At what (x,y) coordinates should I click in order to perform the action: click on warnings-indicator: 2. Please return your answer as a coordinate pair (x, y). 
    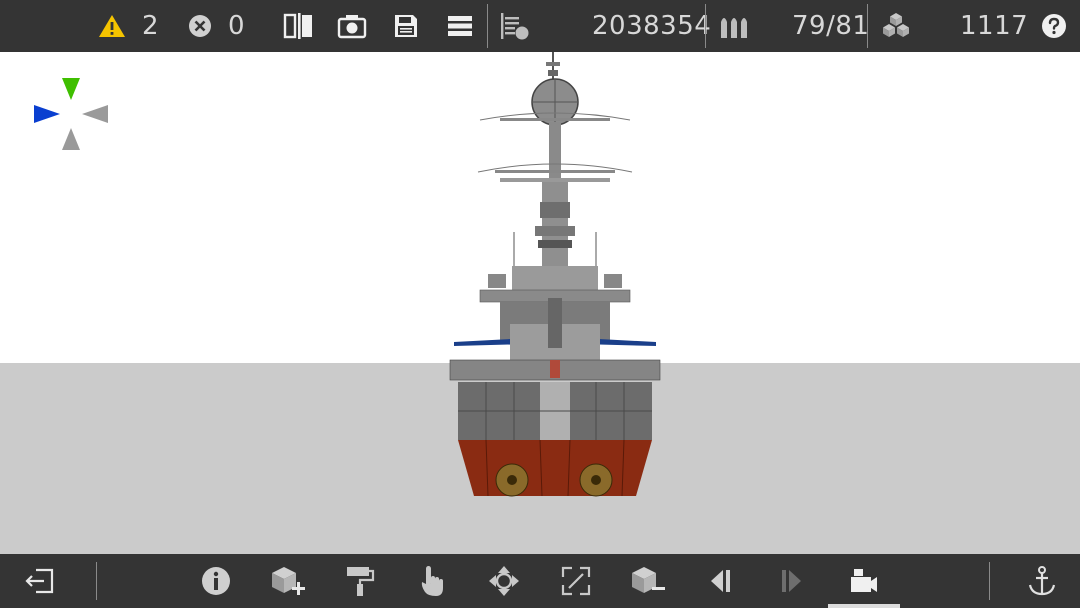
    Looking at the image, I should click on (128, 26).